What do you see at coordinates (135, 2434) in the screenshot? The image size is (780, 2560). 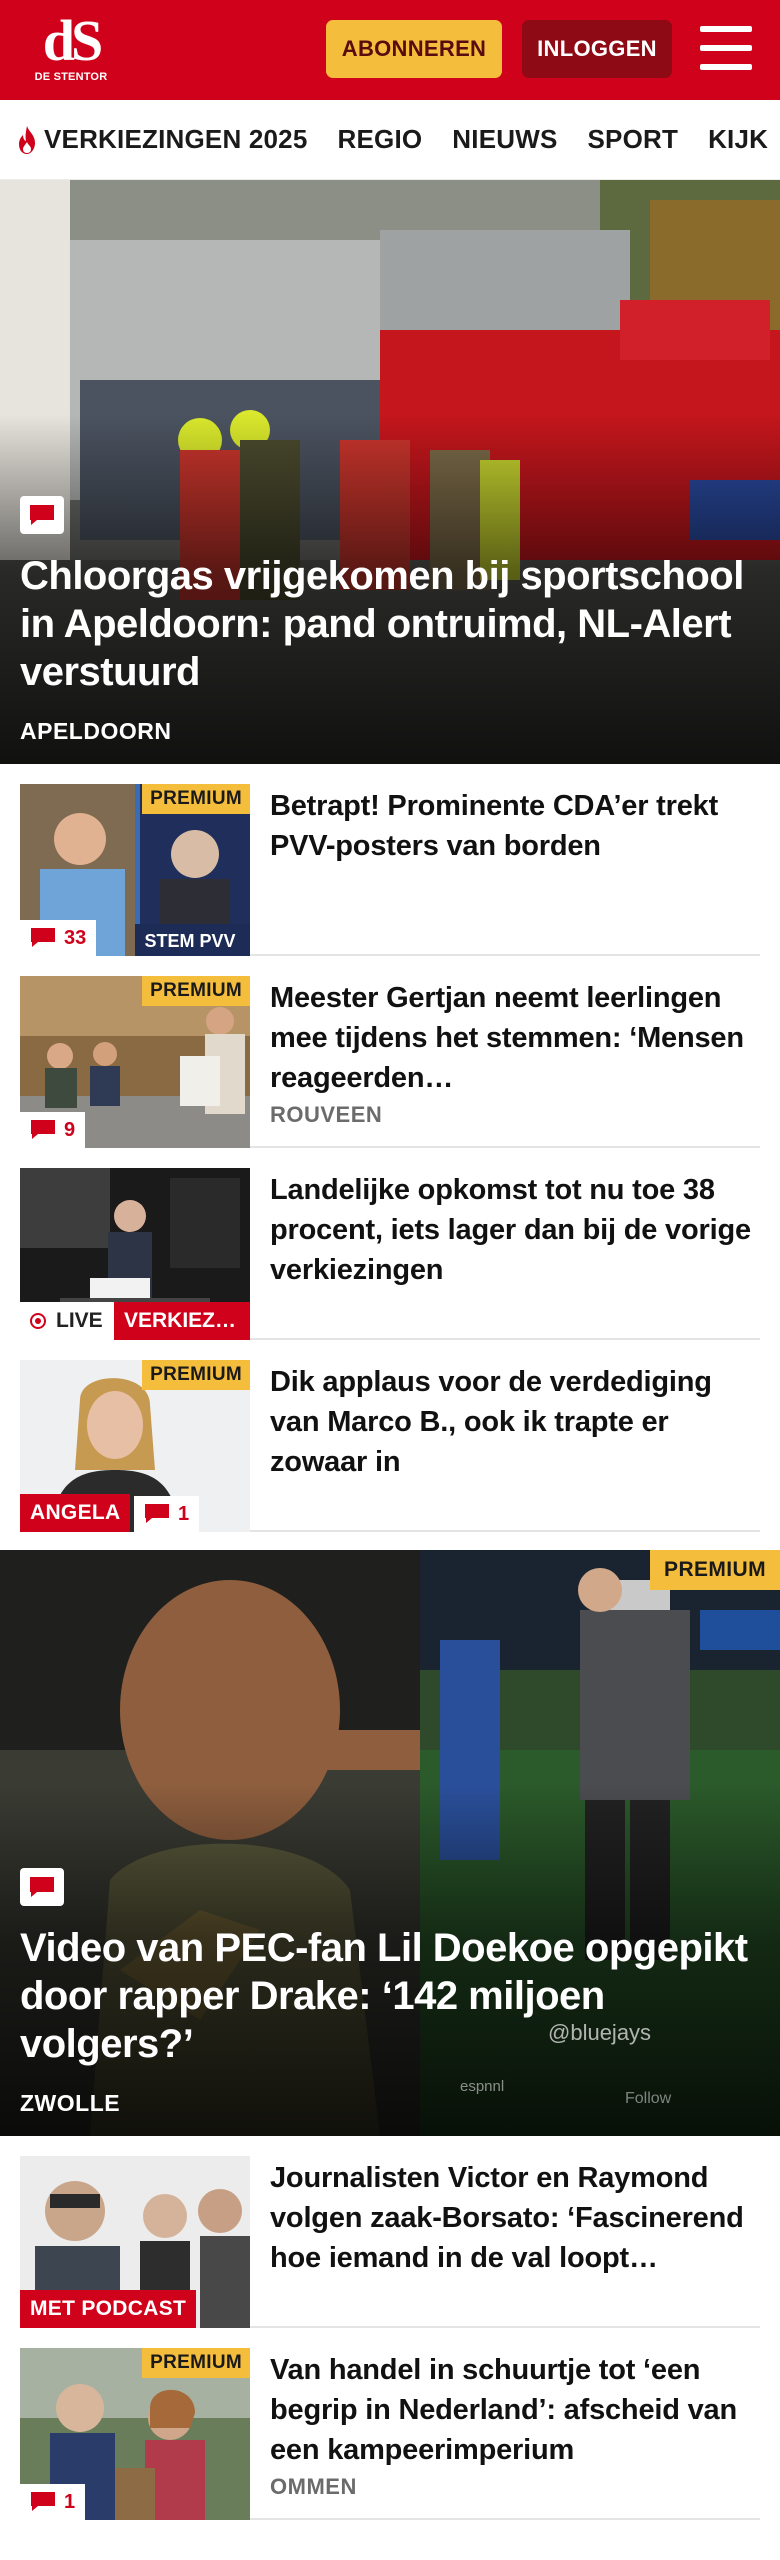 I see `article-thumbnail: PREMIUM 1` at bounding box center [135, 2434].